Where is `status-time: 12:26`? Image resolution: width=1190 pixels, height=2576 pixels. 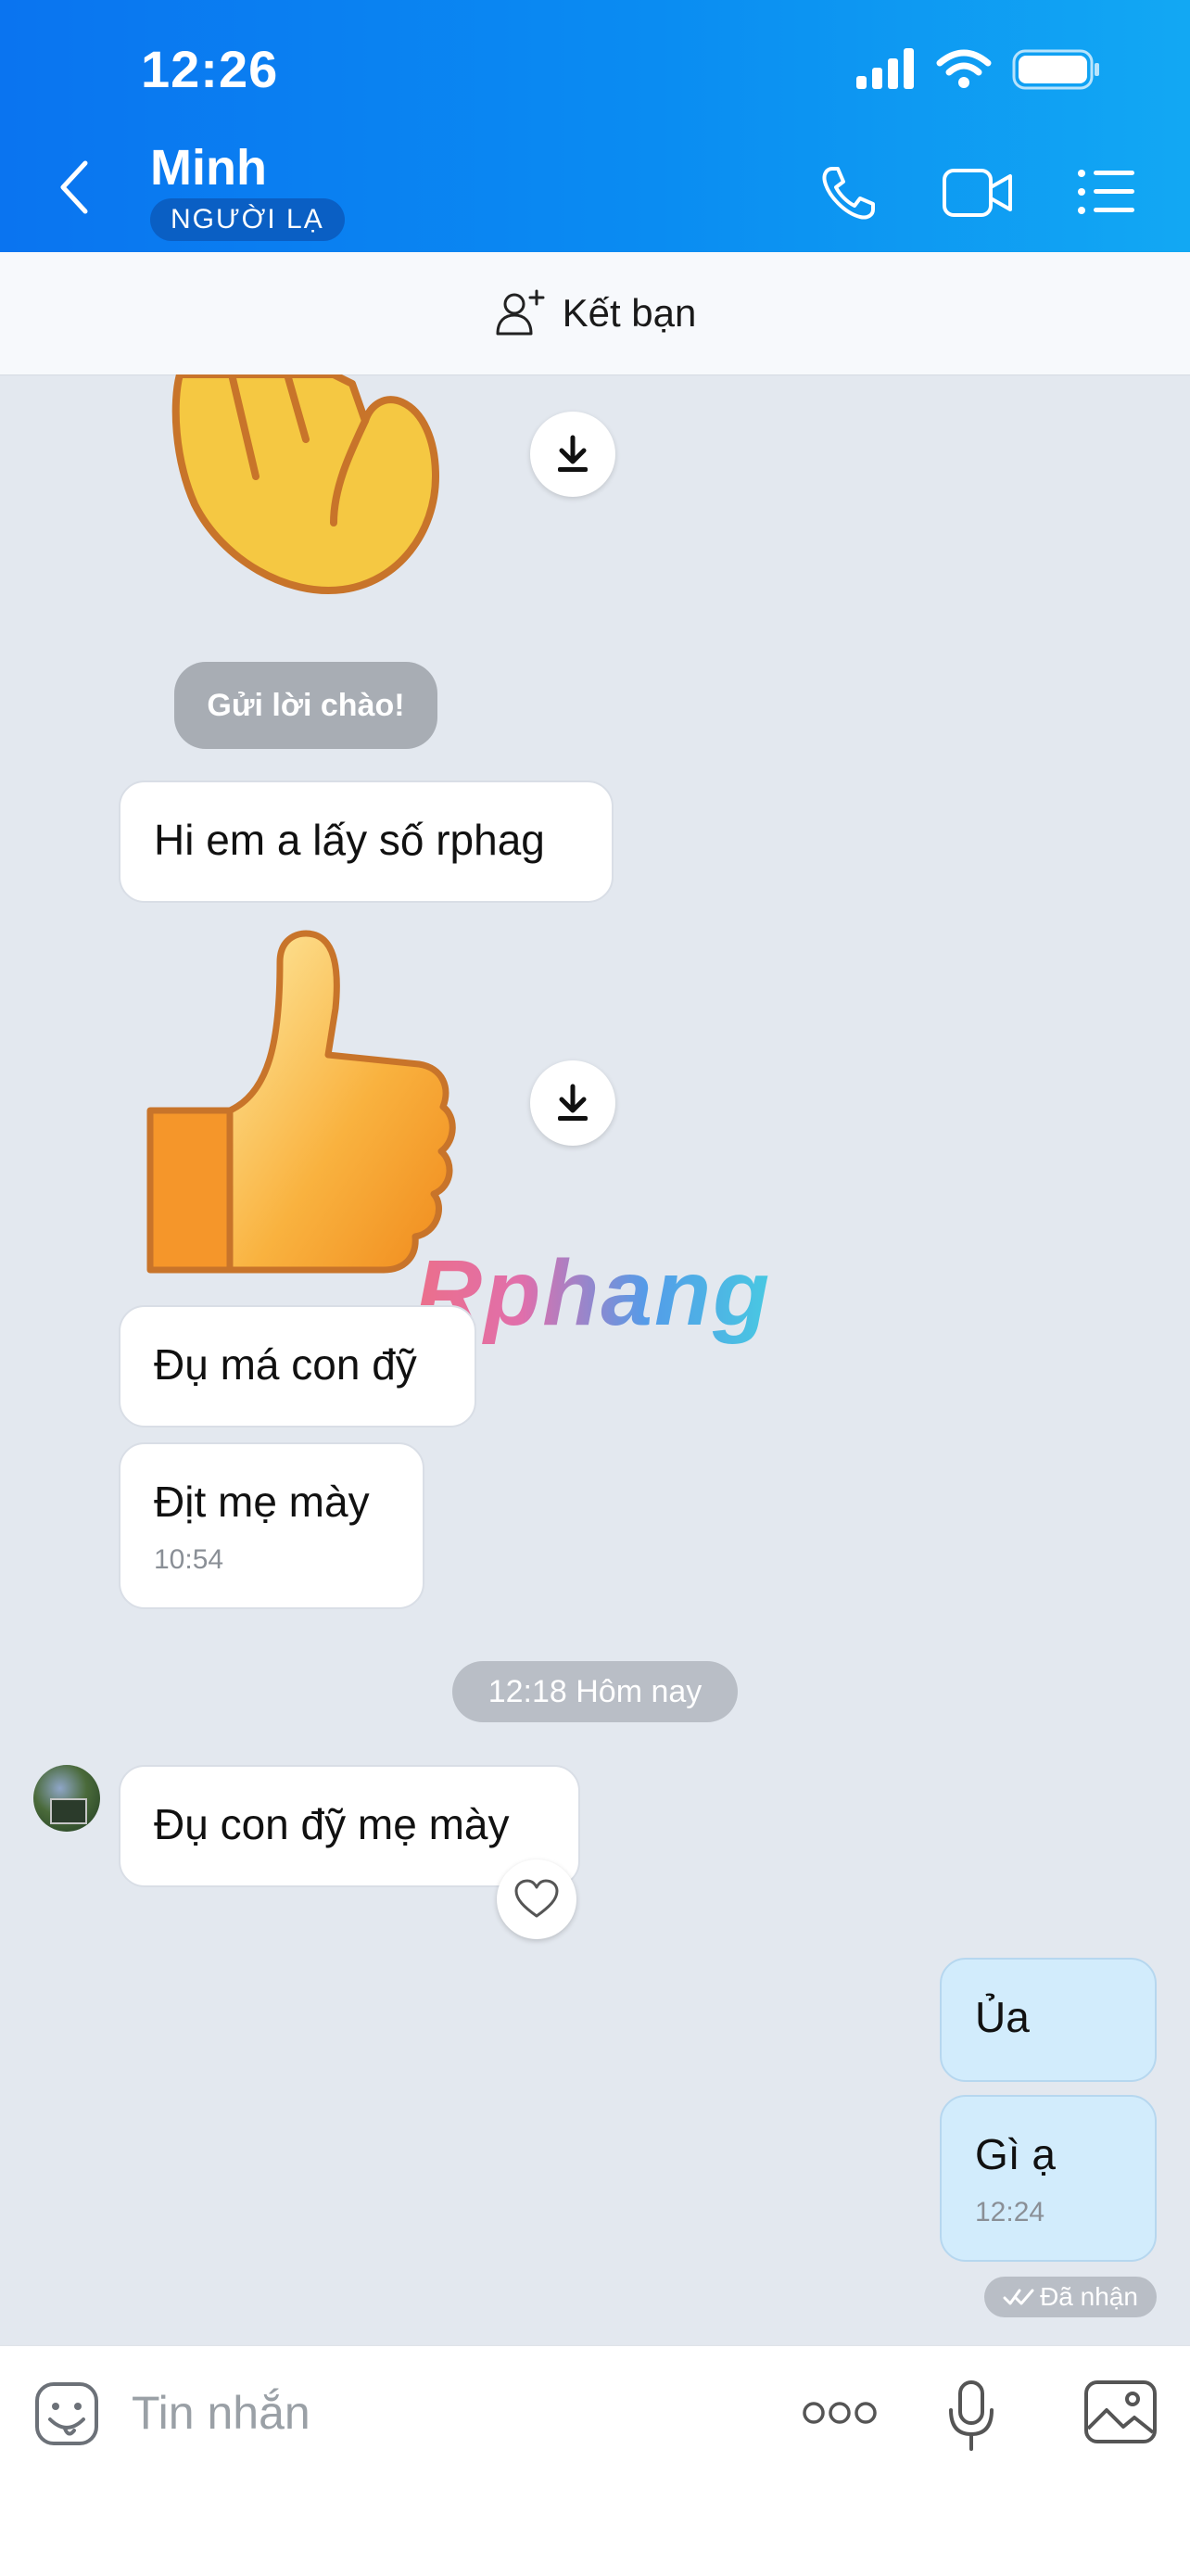 status-time: 12:26 is located at coordinates (210, 69).